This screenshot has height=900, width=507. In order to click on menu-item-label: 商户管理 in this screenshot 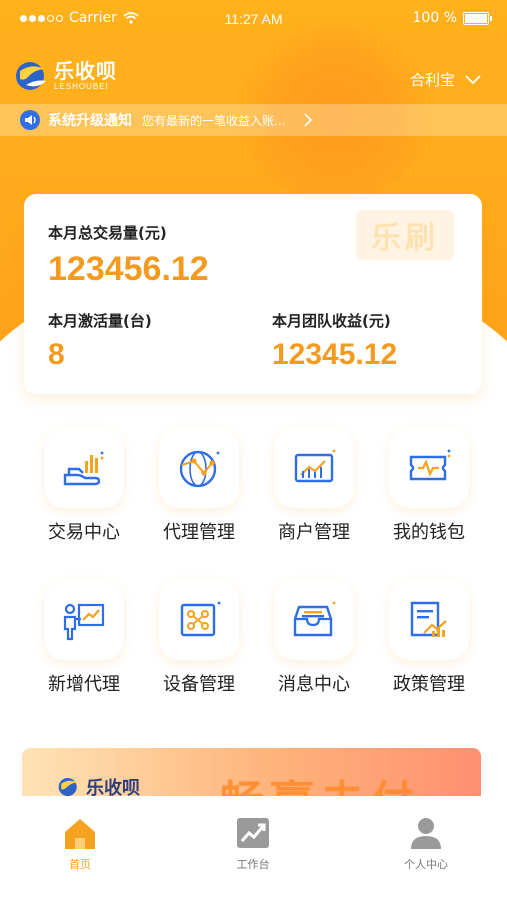, I will do `click(314, 532)`.